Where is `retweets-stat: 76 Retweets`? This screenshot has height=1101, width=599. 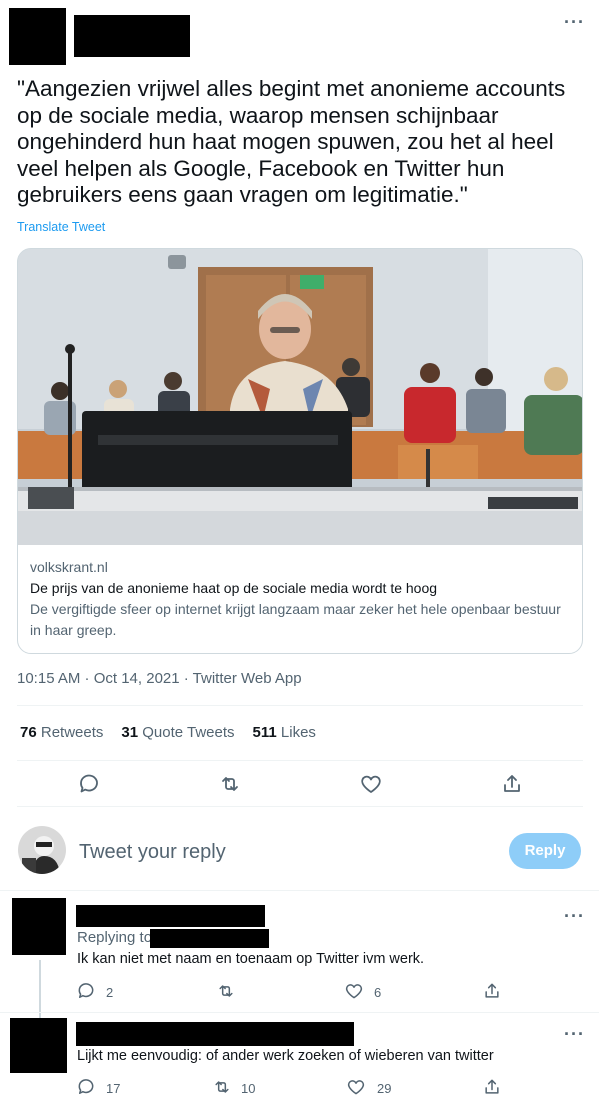 retweets-stat: 76 Retweets is located at coordinates (61, 732).